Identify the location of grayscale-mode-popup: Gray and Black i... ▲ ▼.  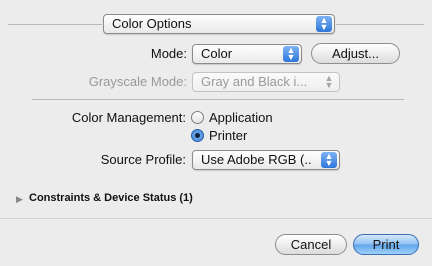
(266, 82).